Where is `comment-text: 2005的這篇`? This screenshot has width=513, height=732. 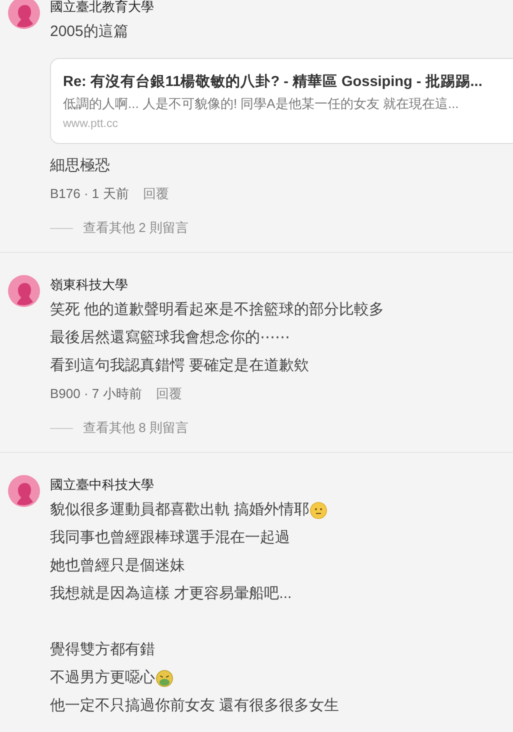 comment-text: 2005的這篇 is located at coordinates (89, 32).